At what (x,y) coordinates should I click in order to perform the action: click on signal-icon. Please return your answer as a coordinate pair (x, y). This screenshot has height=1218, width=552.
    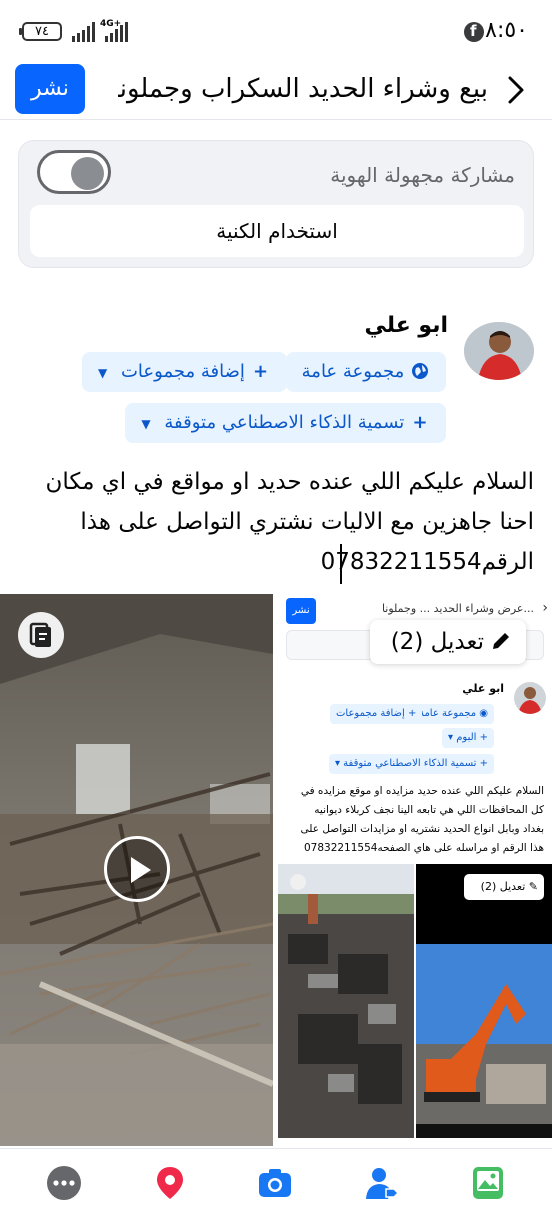
    Looking at the image, I should click on (83, 32).